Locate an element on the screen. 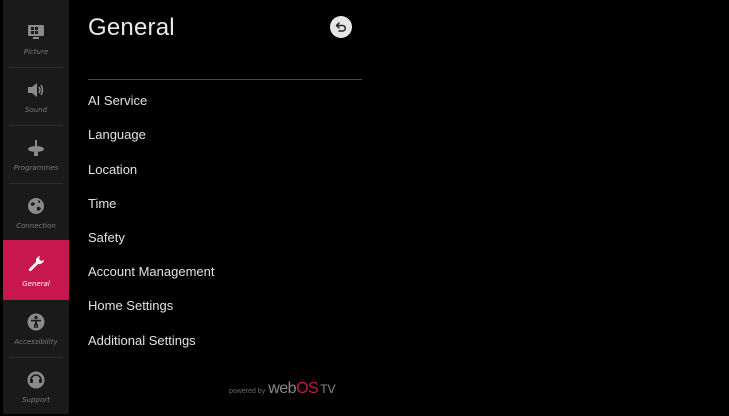 Image resolution: width=729 pixels, height=416 pixels. sidebar-item-support: Support is located at coordinates (36, 386).